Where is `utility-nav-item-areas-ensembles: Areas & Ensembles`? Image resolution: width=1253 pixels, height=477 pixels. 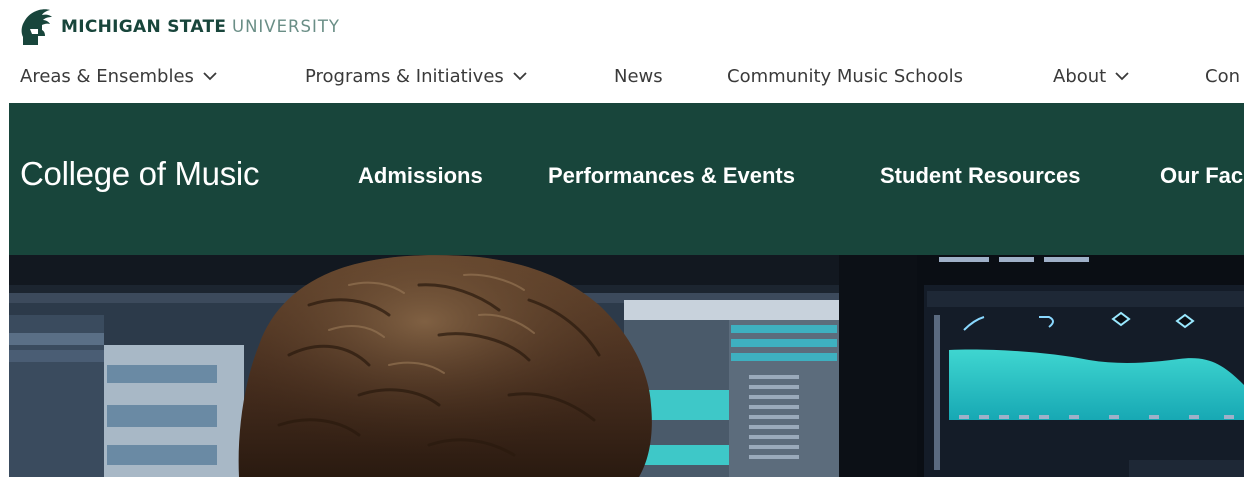
utility-nav-item-areas-ensembles: Areas & Ensembles is located at coordinates (118, 76).